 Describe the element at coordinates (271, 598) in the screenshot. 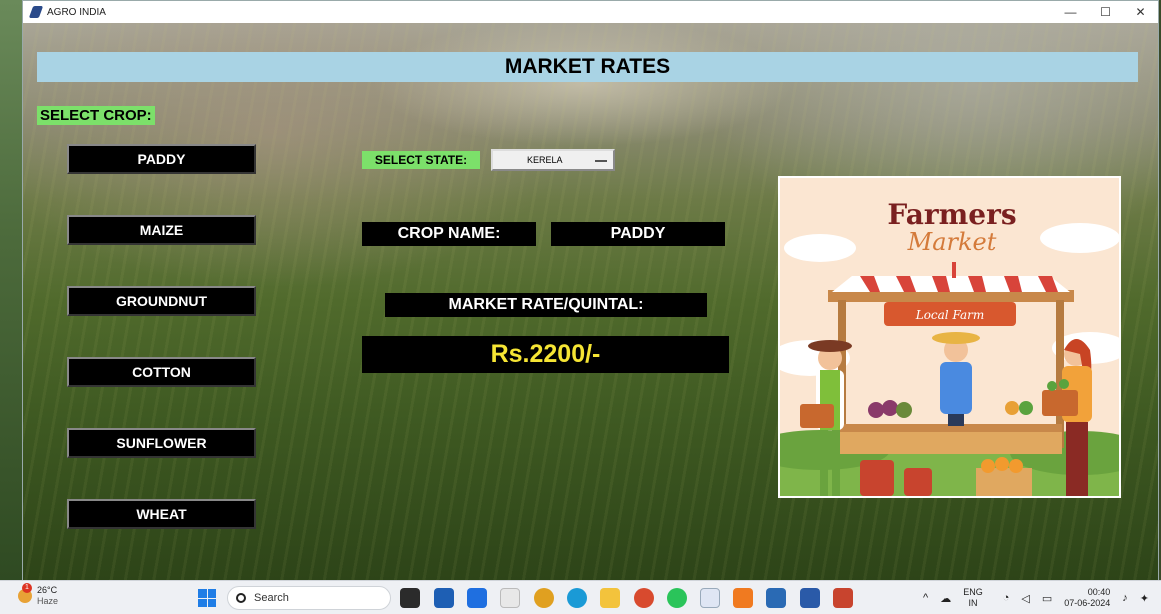

I see `search-label: Search` at that location.